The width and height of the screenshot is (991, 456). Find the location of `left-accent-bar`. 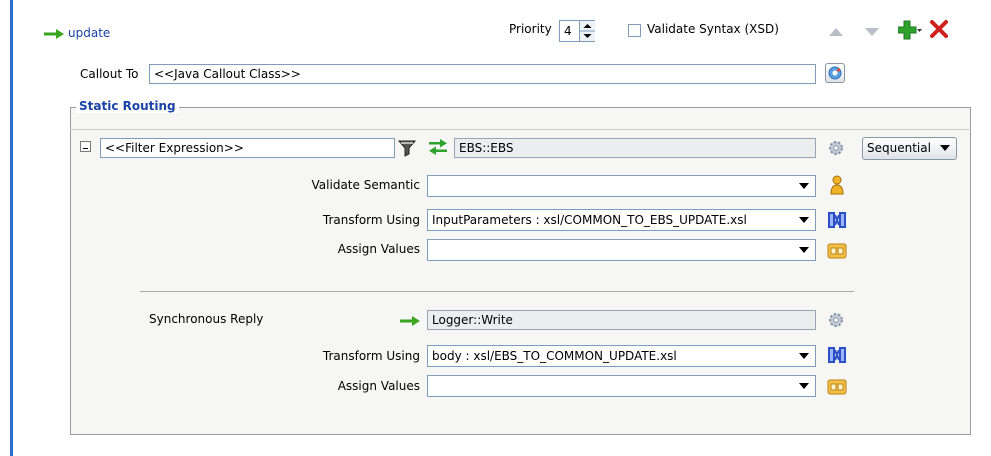

left-accent-bar is located at coordinates (11, 228).